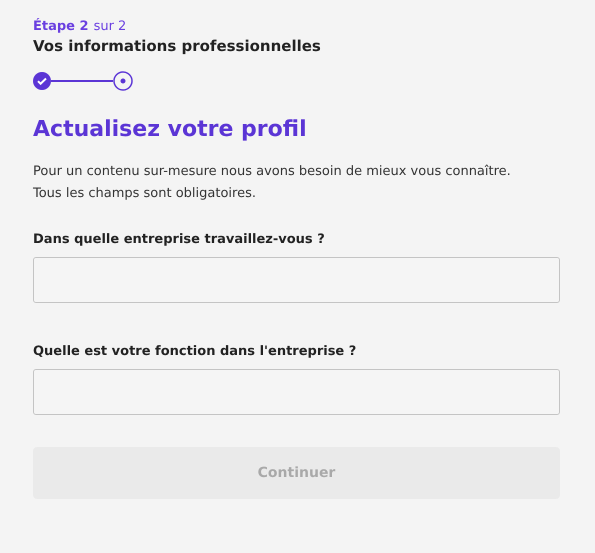  Describe the element at coordinates (61, 26) in the screenshot. I see `step-number: Étape 2` at that location.